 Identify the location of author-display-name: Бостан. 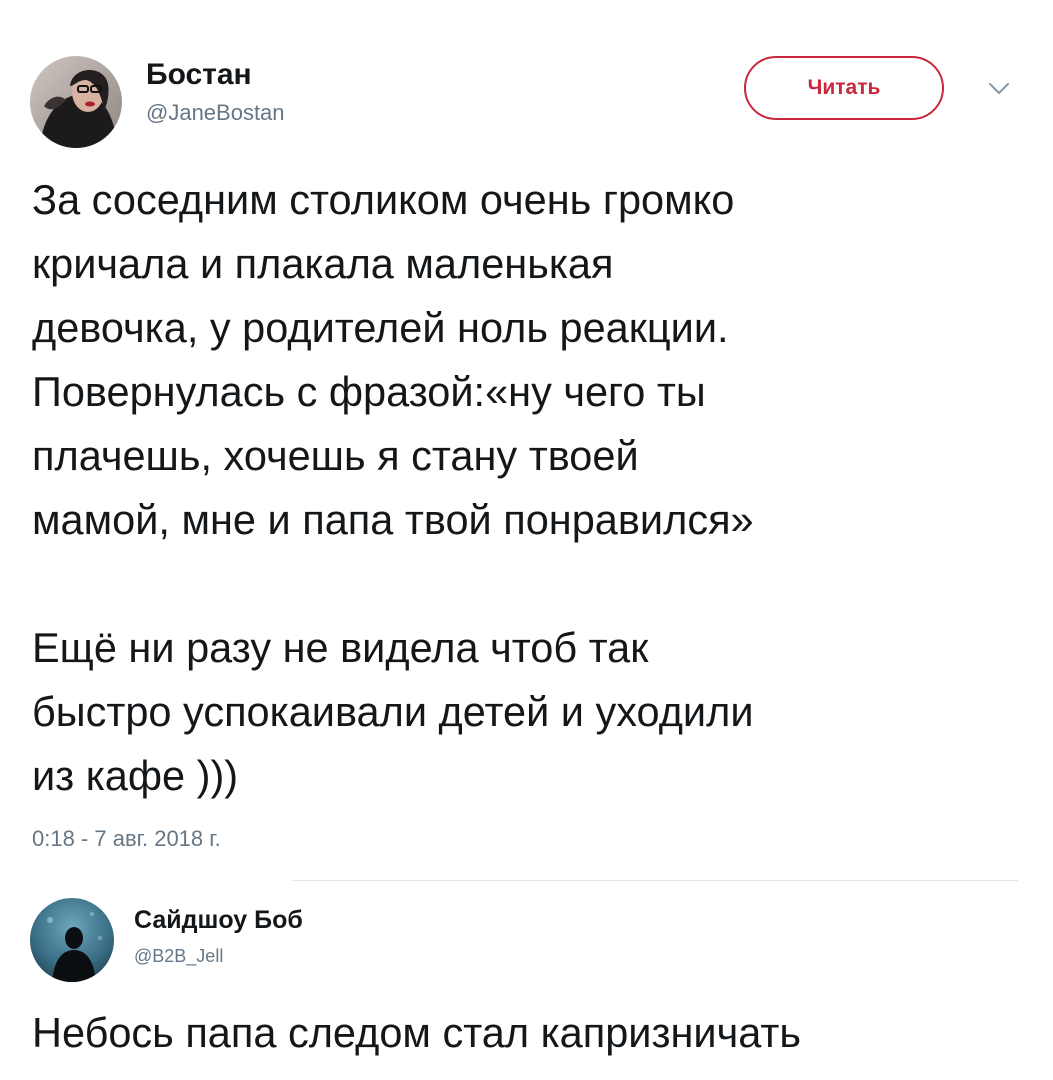
(199, 75).